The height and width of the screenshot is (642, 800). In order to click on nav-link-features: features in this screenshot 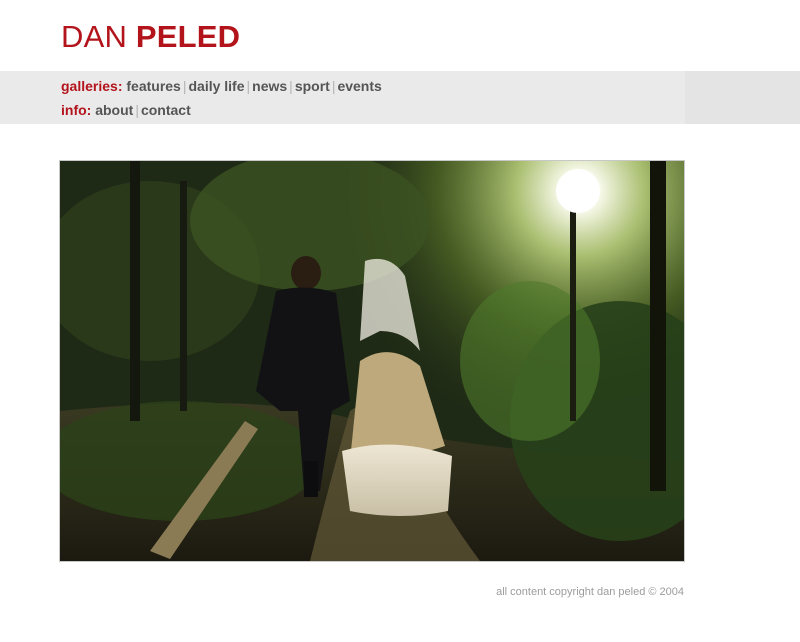, I will do `click(153, 86)`.